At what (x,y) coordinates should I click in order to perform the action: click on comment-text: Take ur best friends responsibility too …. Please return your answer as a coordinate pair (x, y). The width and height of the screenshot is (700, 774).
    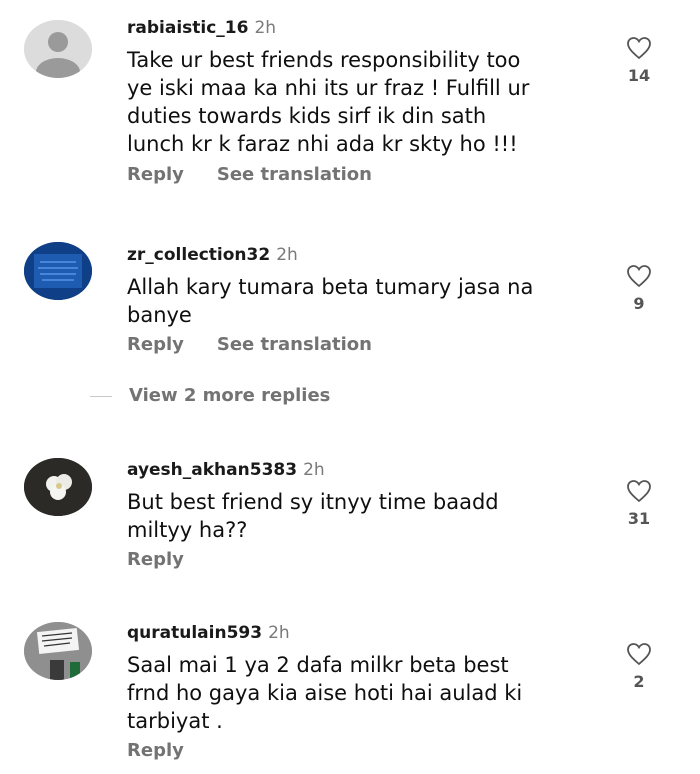
    Looking at the image, I should click on (328, 102).